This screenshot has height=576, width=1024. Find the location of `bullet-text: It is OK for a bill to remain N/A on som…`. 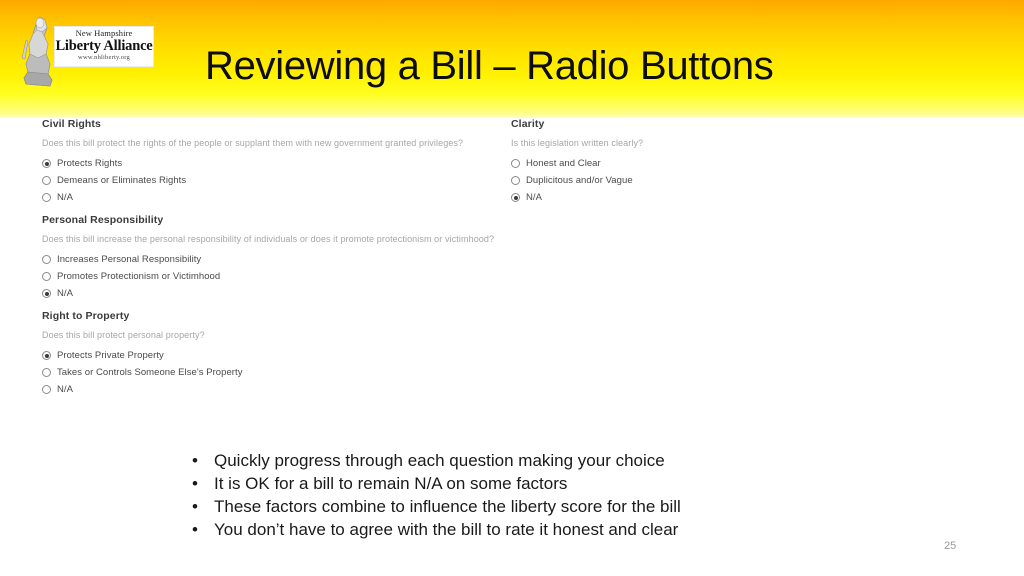

bullet-text: It is OK for a bill to remain N/A on som… is located at coordinates (391, 483).